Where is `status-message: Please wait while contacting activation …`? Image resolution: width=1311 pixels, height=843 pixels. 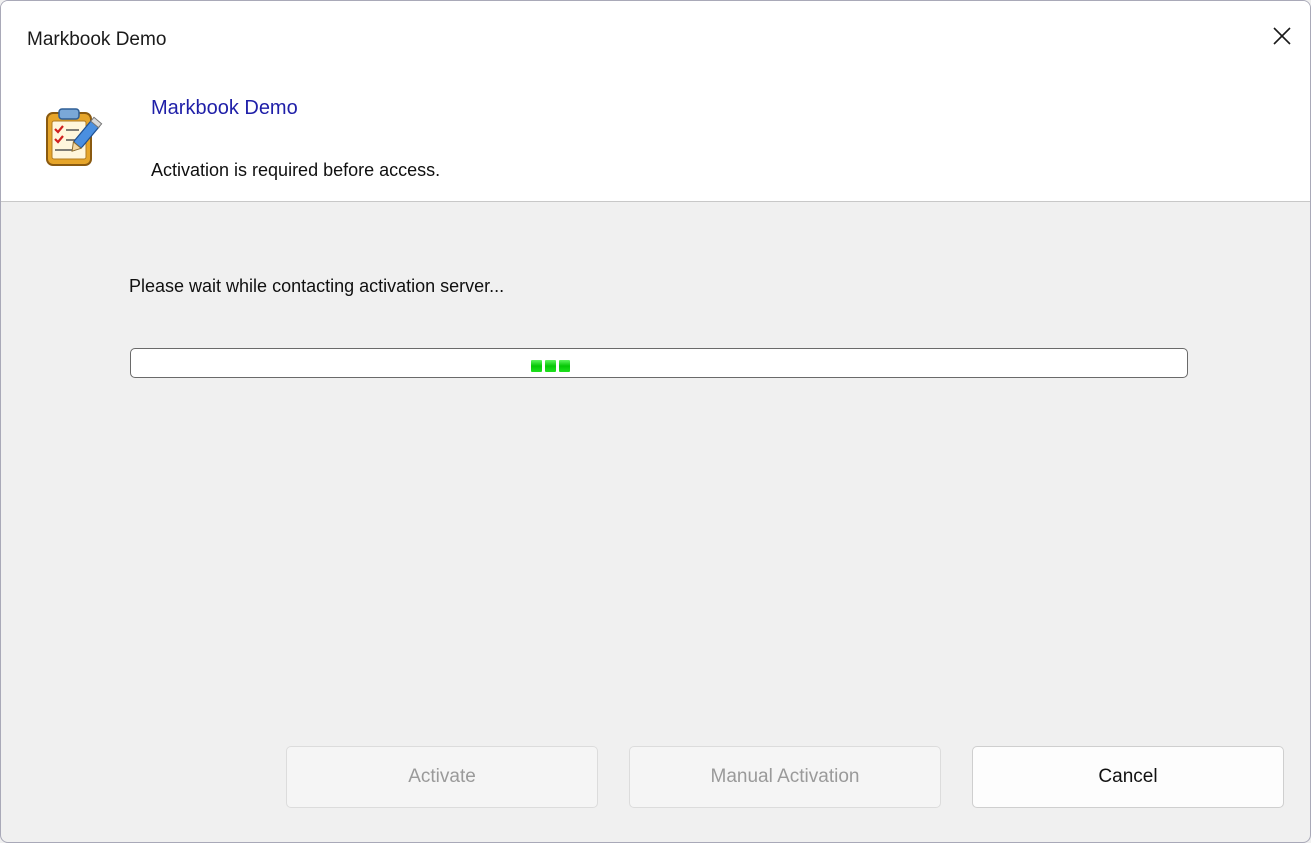
status-message: Please wait while contacting activation … is located at coordinates (317, 286).